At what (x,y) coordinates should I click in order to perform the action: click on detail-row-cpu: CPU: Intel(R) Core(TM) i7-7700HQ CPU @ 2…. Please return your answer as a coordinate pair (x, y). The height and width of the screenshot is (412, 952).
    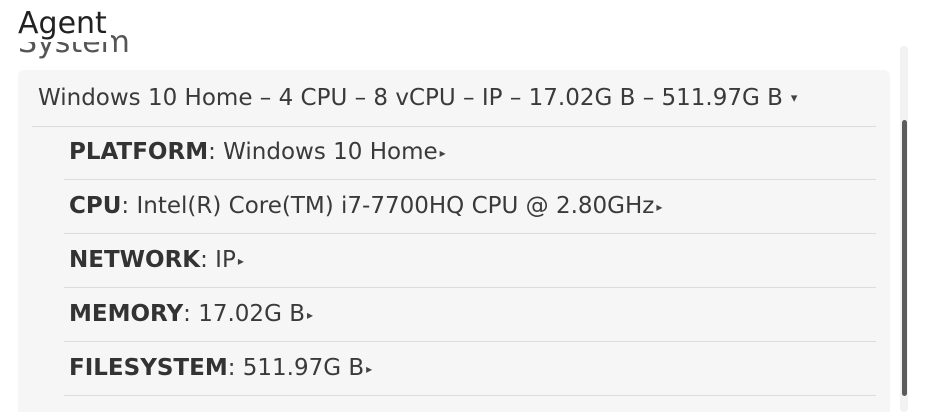
    Looking at the image, I should click on (470, 207).